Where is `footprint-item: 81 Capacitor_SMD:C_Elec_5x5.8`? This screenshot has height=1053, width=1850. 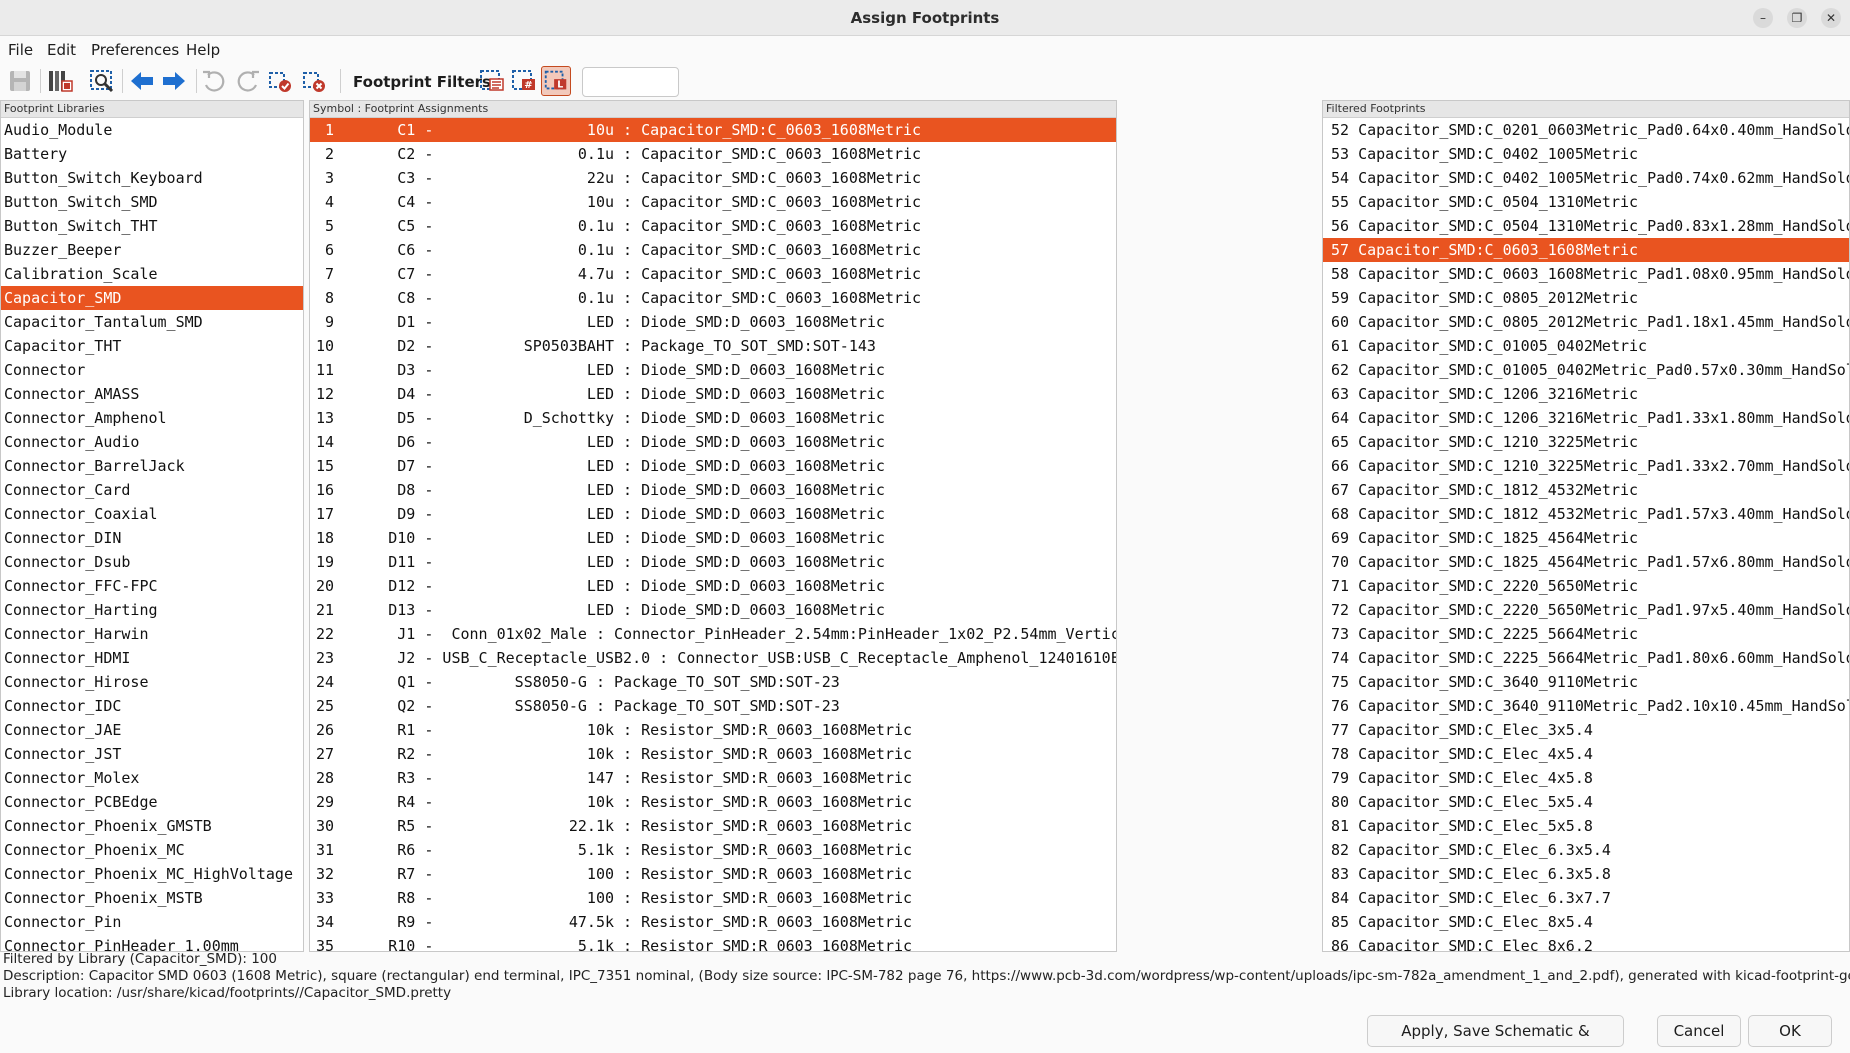 footprint-item: 81 Capacitor_SMD:C_Elec_5x5.8 is located at coordinates (1586, 826).